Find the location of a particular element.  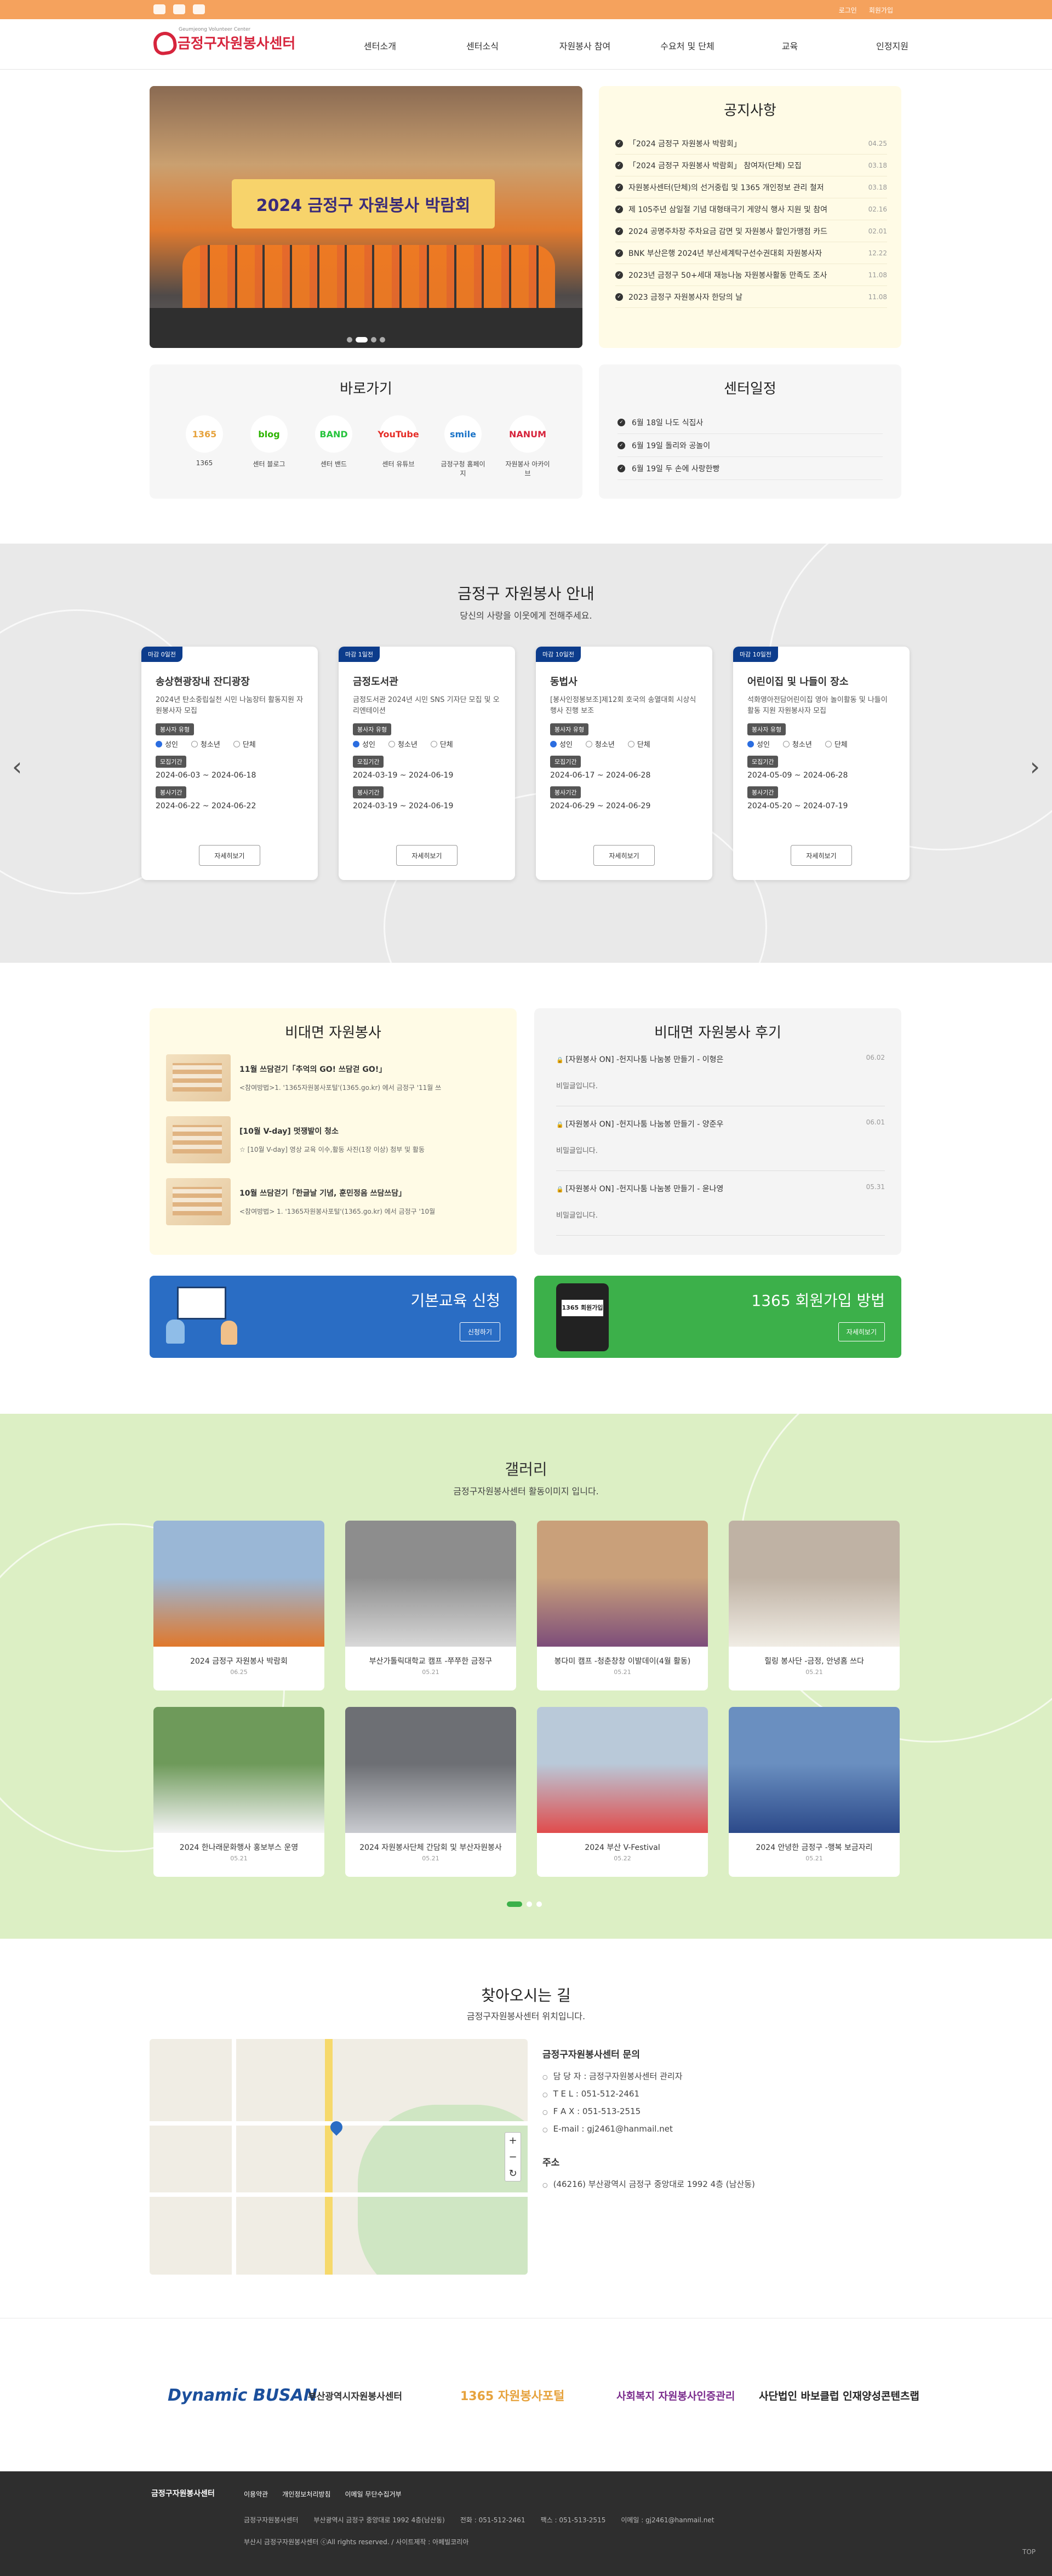

gallery-card: 부산가톨릭대학교 캠프 -쭈쭈한 금정구 05.21 is located at coordinates (431, 1606).